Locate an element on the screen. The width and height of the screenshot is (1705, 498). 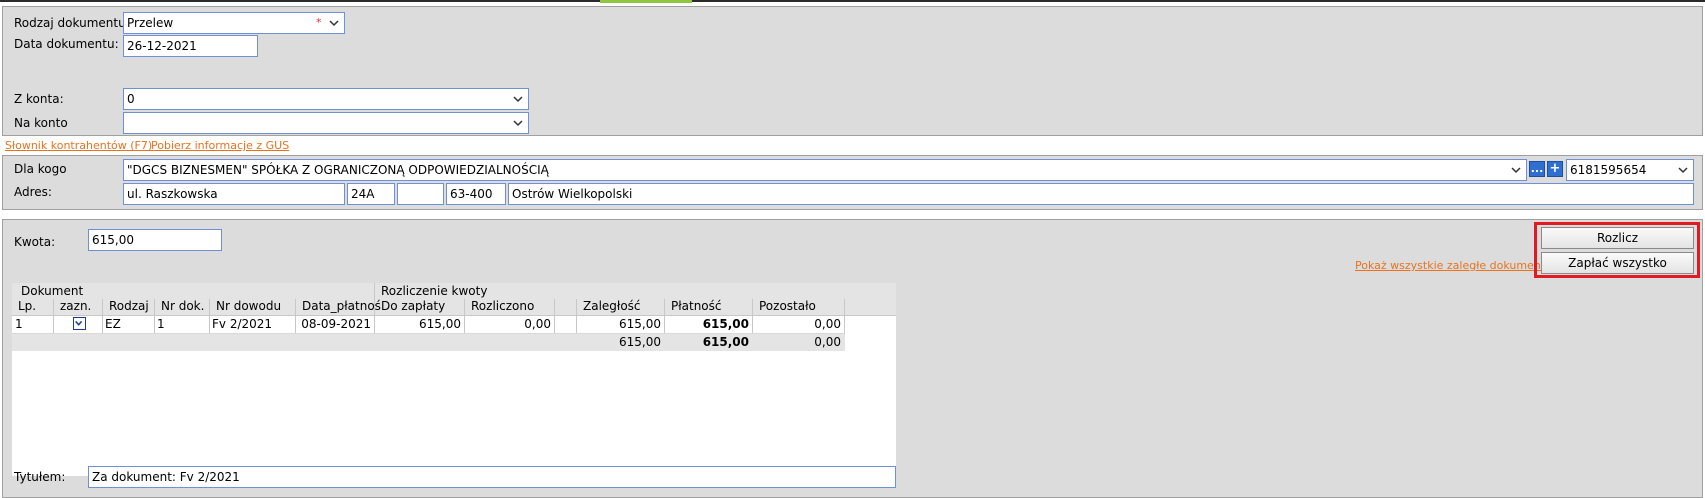
col-type: Rodzaj is located at coordinates (129, 306).